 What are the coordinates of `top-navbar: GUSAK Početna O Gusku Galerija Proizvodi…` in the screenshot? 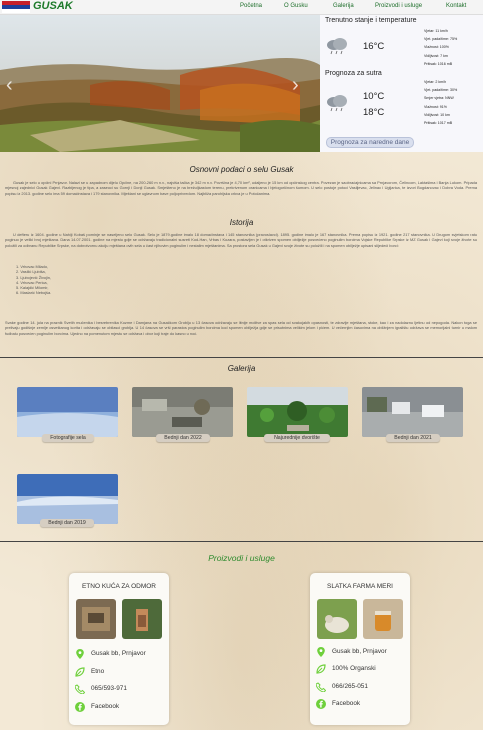 It's located at (241, 7).